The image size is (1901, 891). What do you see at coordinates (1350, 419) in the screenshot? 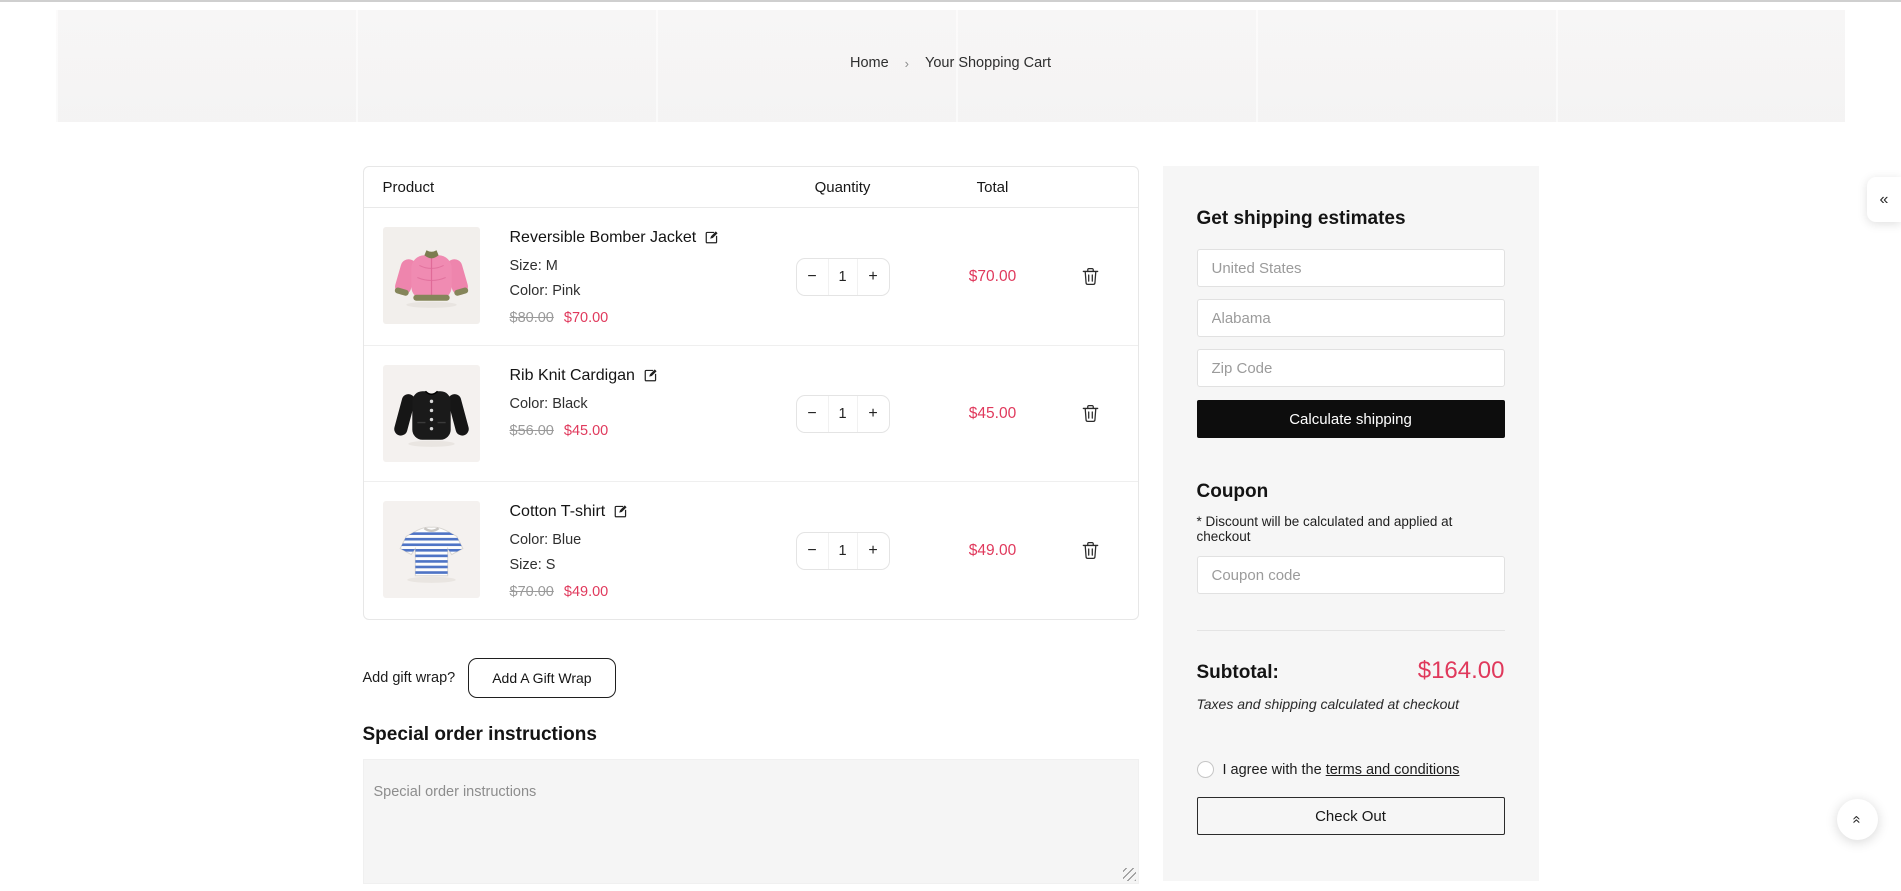
I see `calculate-shipping-button: Calculate shipping` at bounding box center [1350, 419].